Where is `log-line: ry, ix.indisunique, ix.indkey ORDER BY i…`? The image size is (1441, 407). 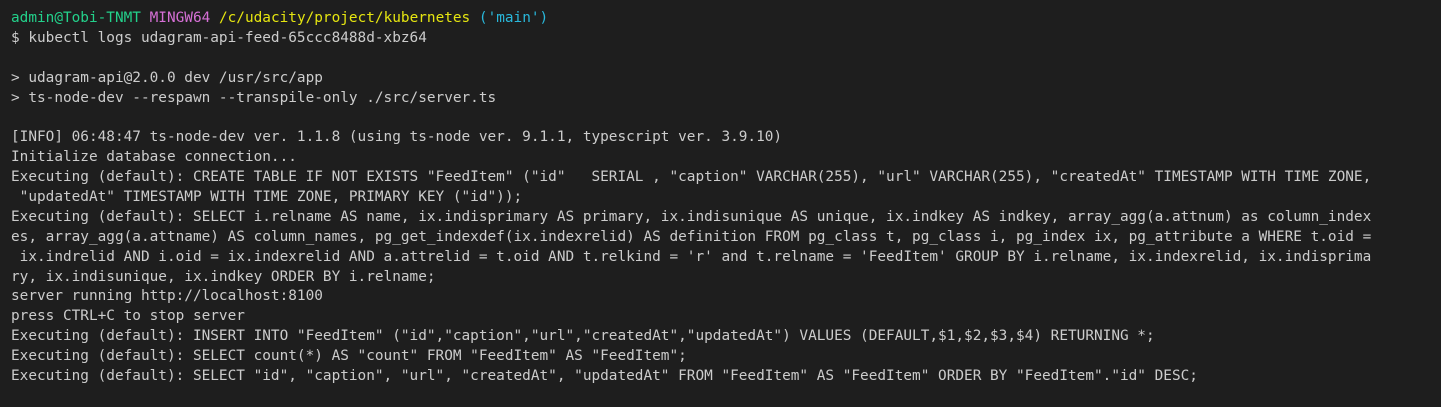 log-line: ry, ix.indisunique, ix.indkey ORDER BY i… is located at coordinates (223, 276).